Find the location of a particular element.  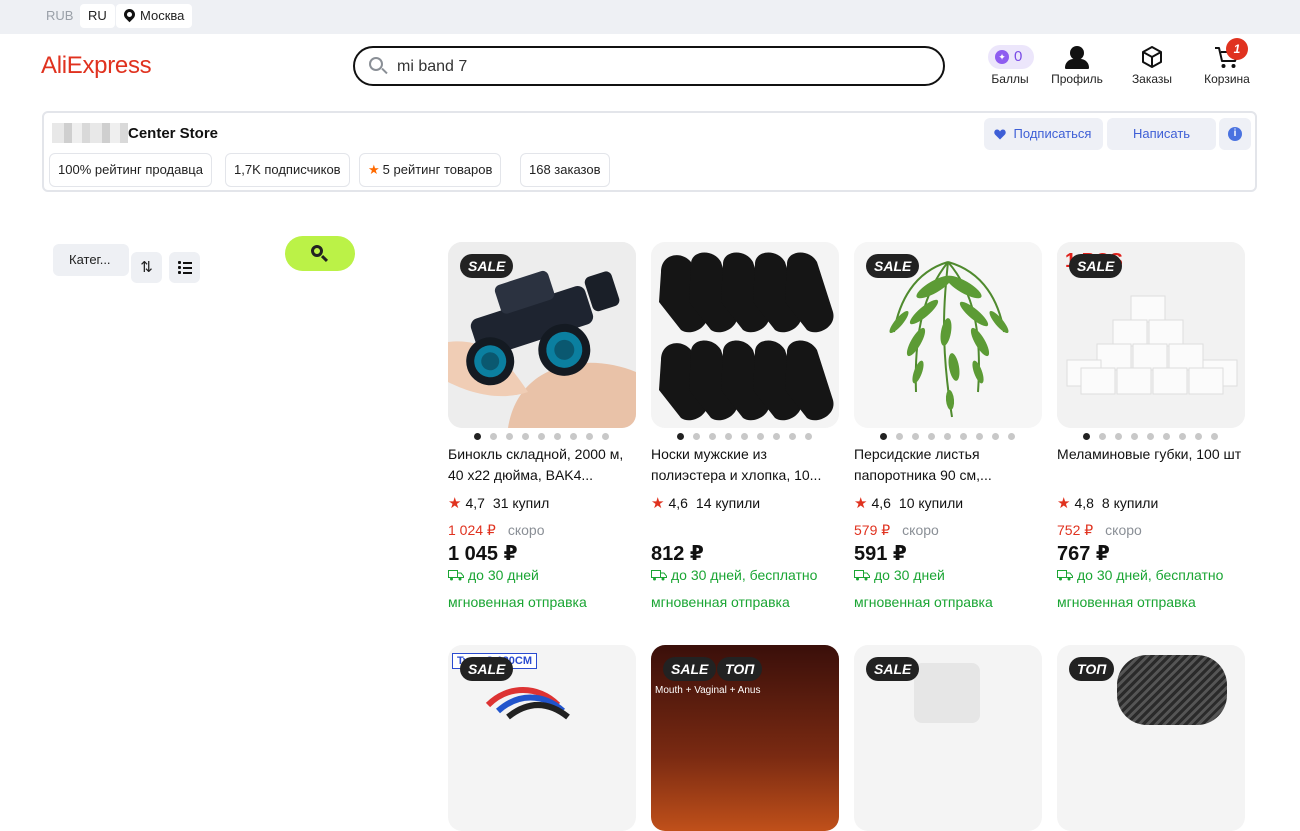

box-icon is located at coordinates (1152, 57).